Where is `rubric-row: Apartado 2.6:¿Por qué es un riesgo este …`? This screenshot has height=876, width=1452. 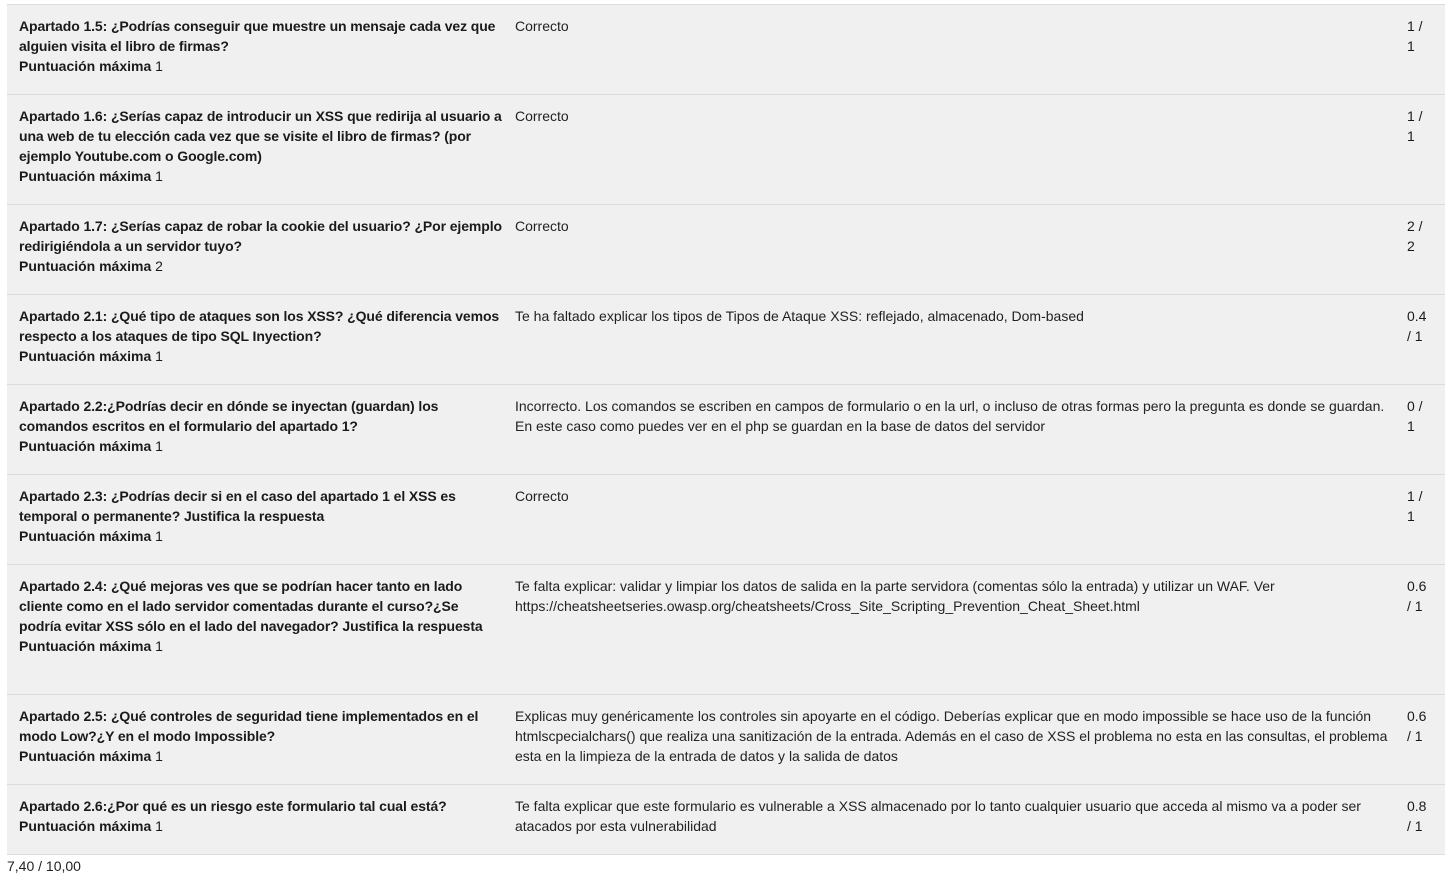 rubric-row: Apartado 2.6:¿Por qué es un riesgo este … is located at coordinates (726, 819).